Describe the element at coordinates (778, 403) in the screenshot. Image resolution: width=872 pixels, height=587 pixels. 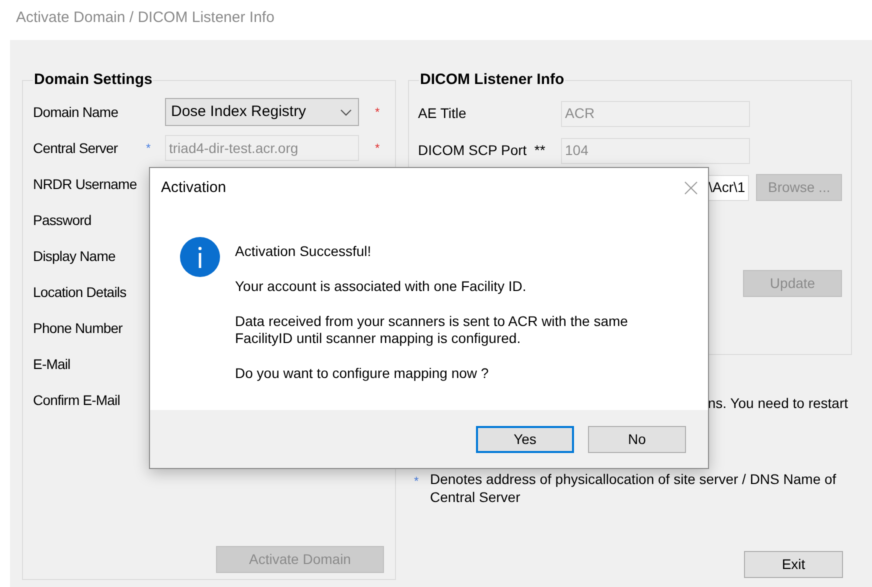
I see `restart-note: ns. You need to restart` at that location.